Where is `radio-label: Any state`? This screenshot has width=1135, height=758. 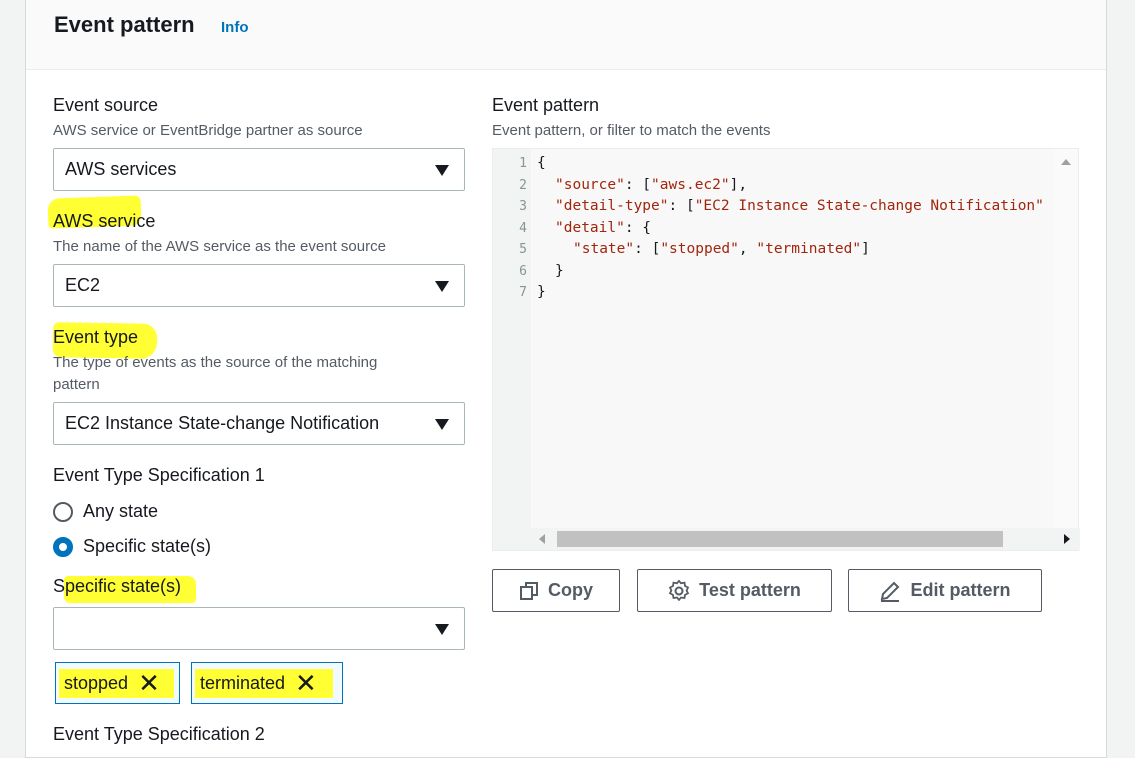 radio-label: Any state is located at coordinates (121, 511).